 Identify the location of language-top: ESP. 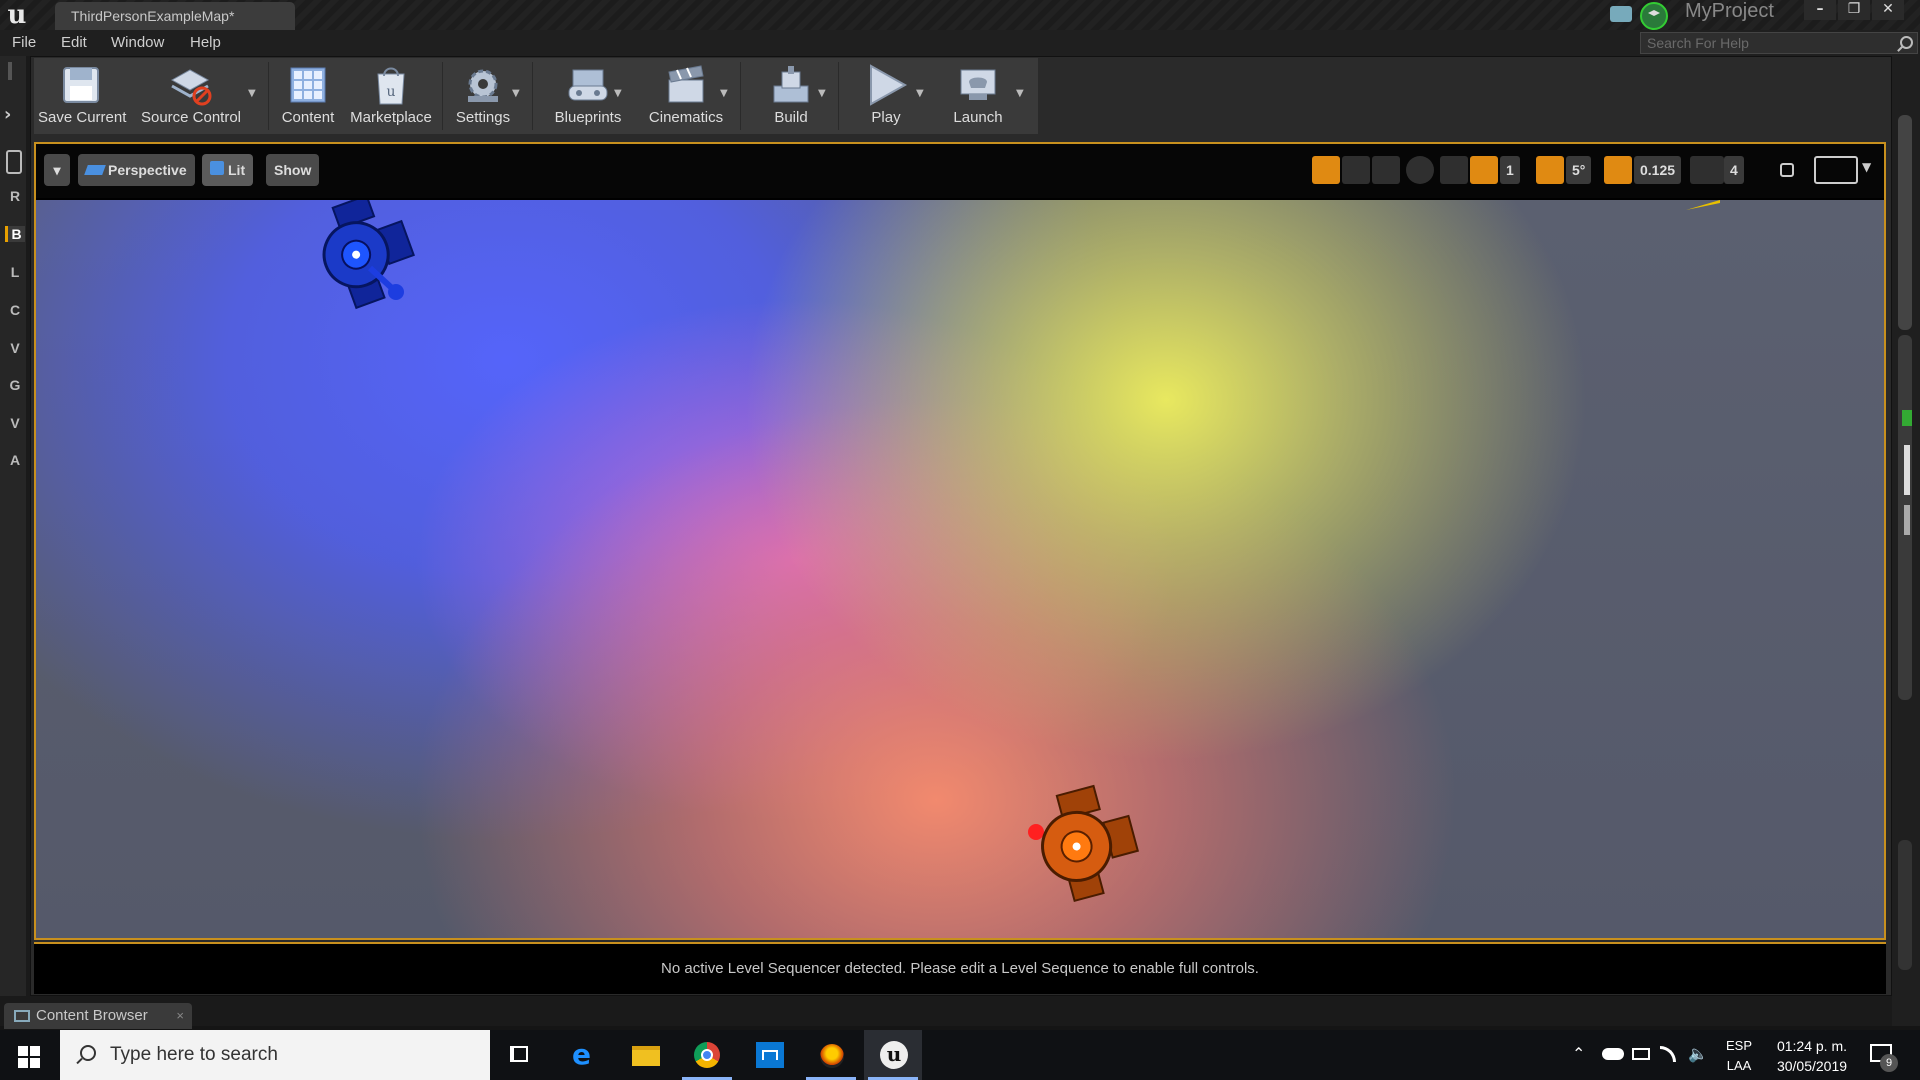
(1739, 1045).